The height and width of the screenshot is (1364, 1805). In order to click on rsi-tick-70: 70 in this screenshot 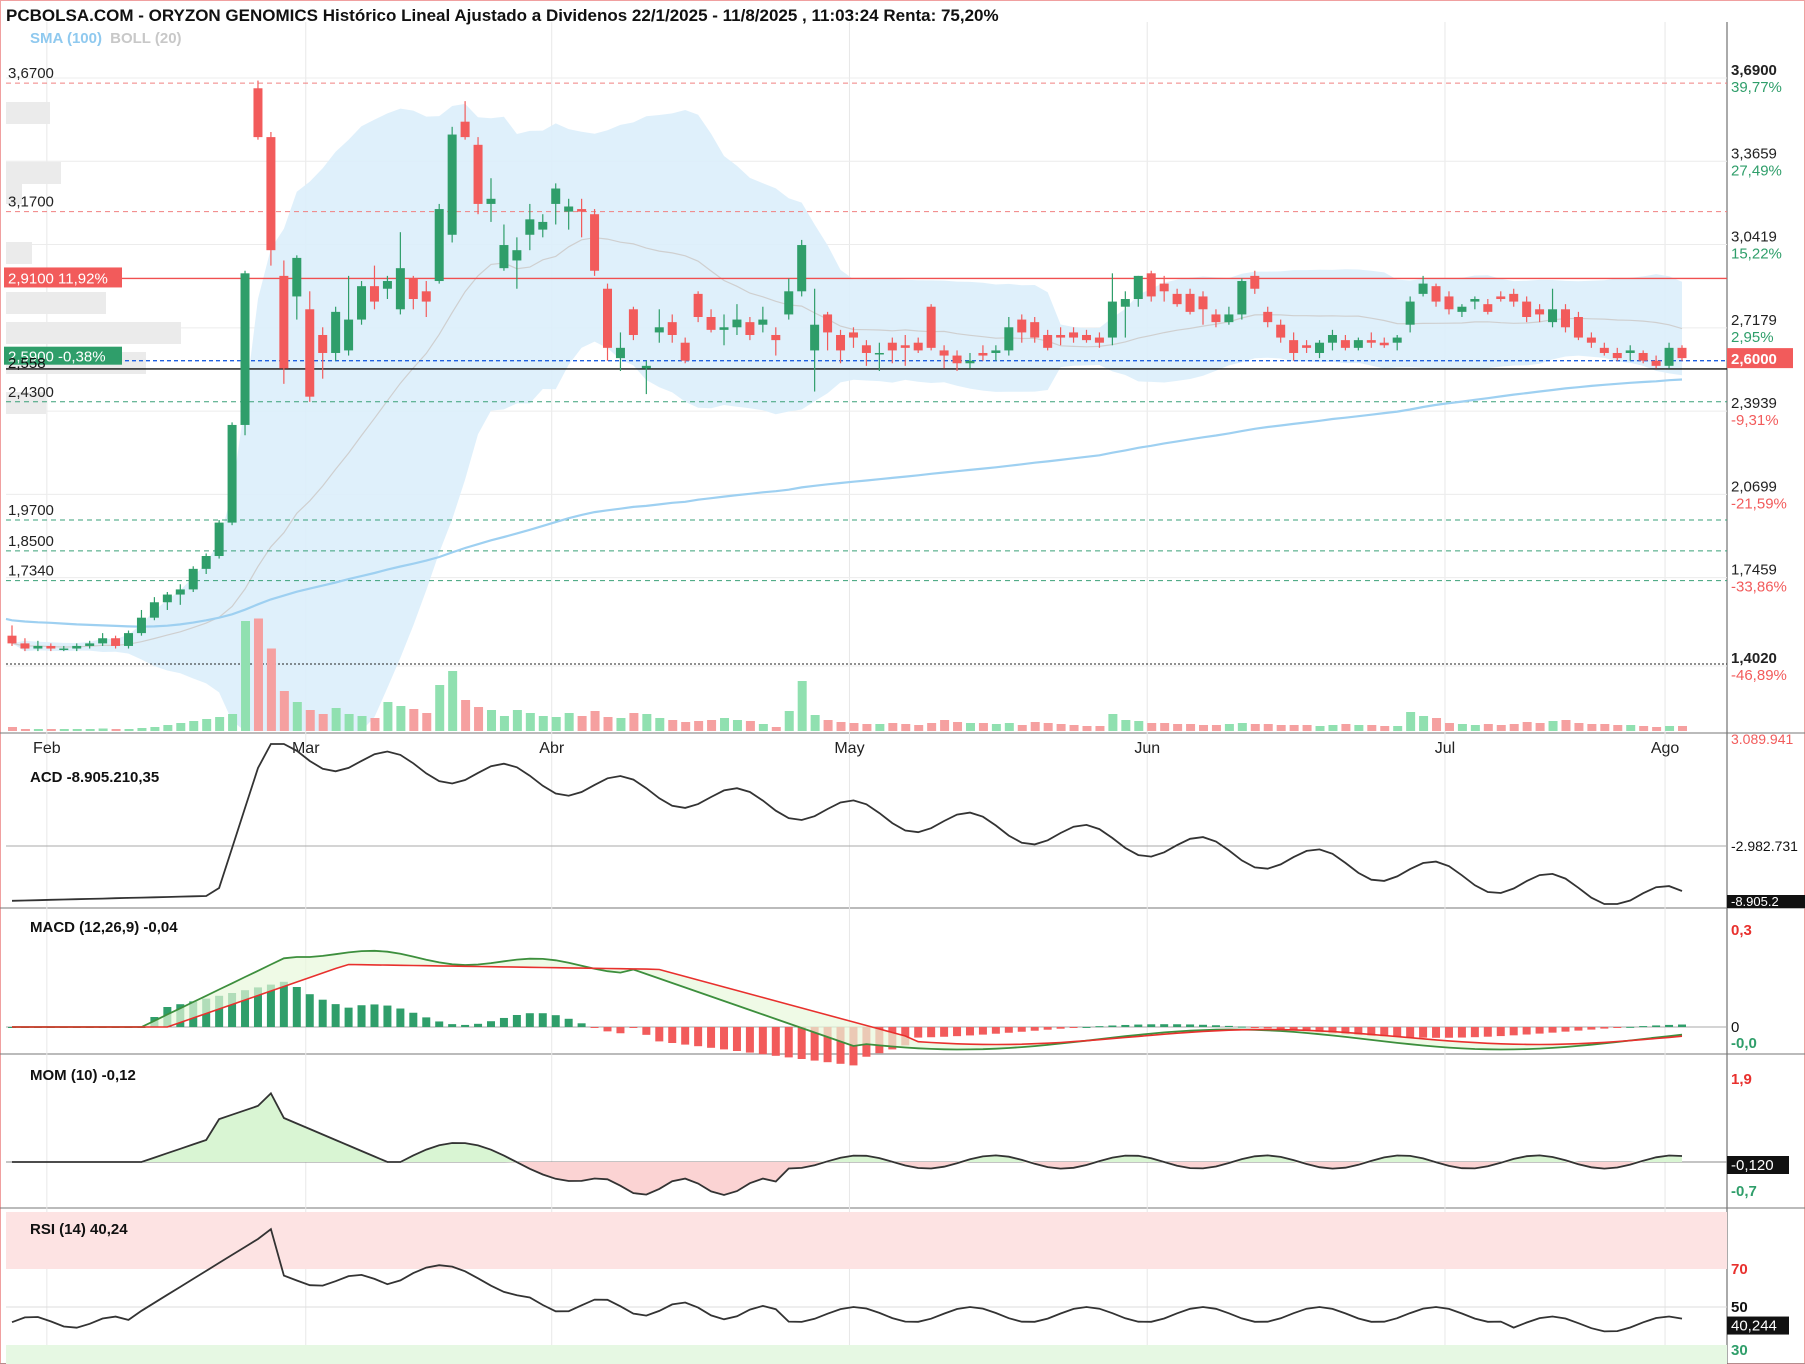, I will do `click(1739, 1269)`.